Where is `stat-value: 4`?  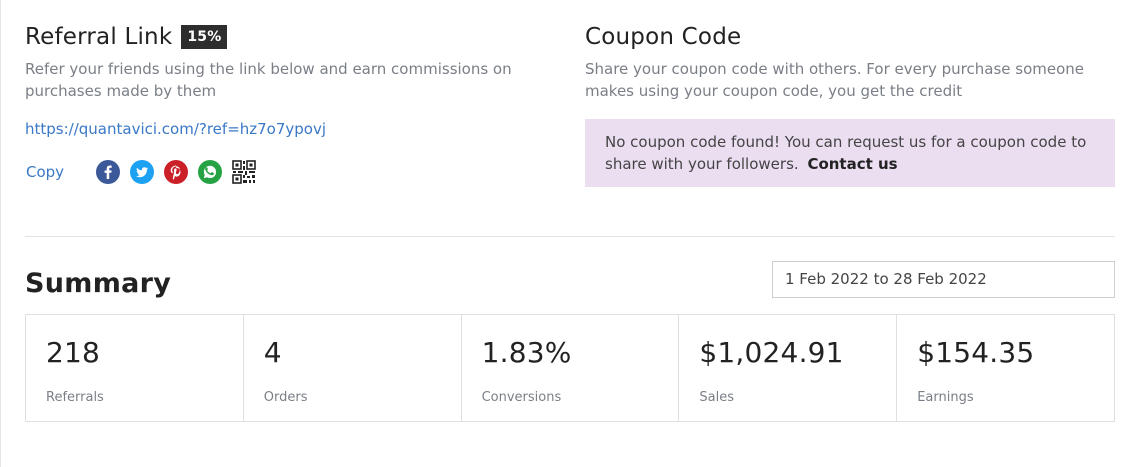 stat-value: 4 is located at coordinates (272, 352).